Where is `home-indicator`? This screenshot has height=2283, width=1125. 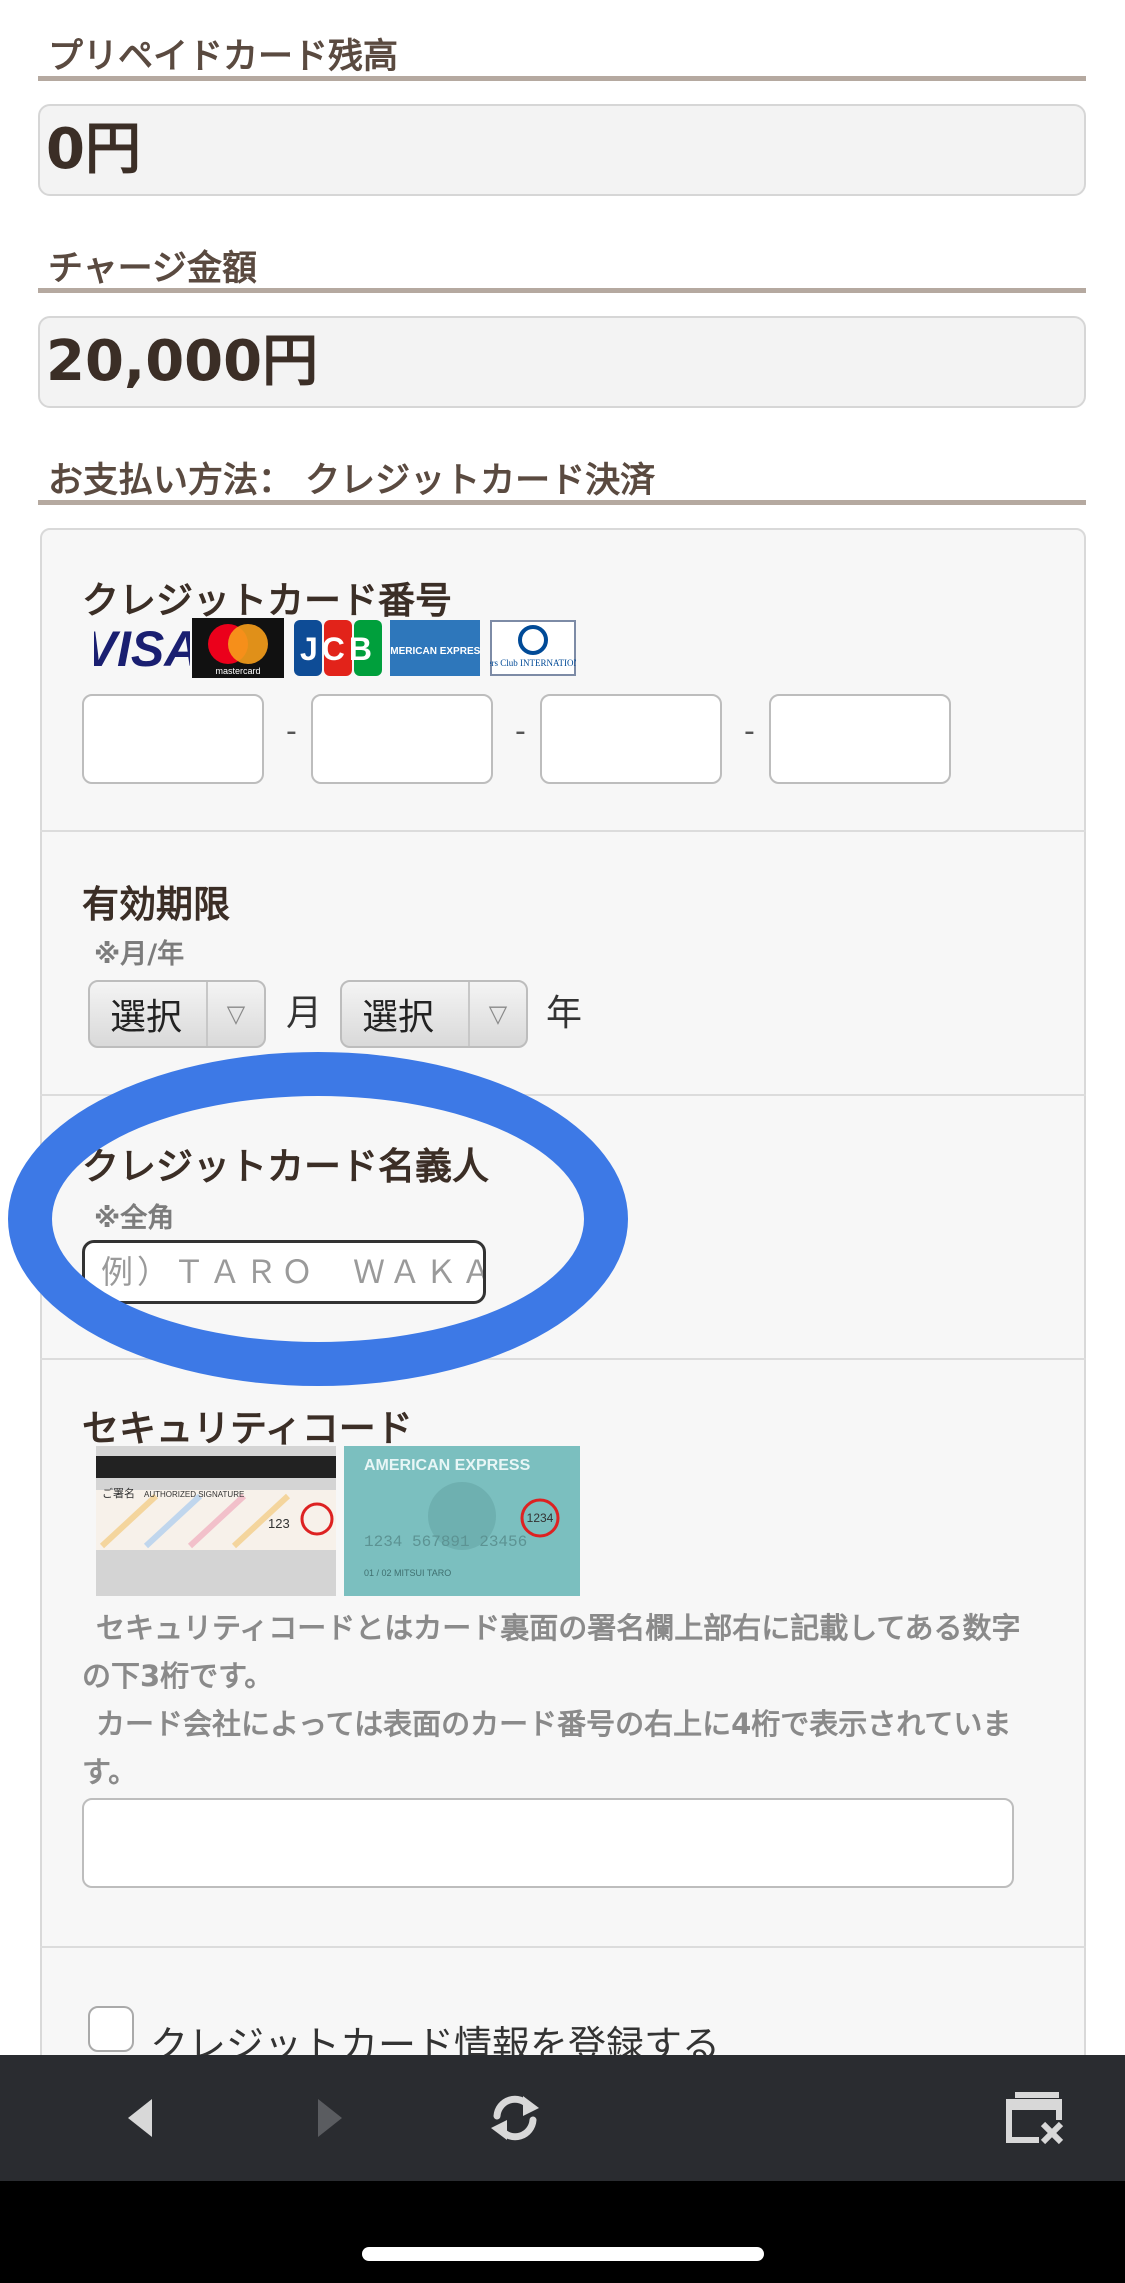 home-indicator is located at coordinates (563, 2254).